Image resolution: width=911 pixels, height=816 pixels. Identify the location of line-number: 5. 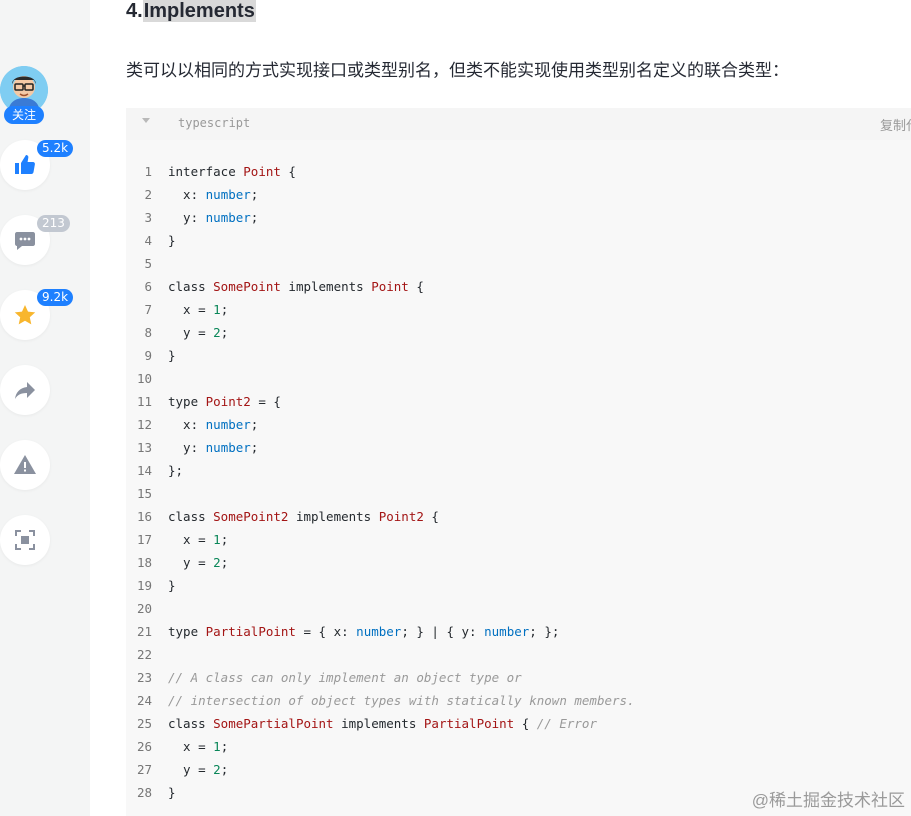
(148, 263).